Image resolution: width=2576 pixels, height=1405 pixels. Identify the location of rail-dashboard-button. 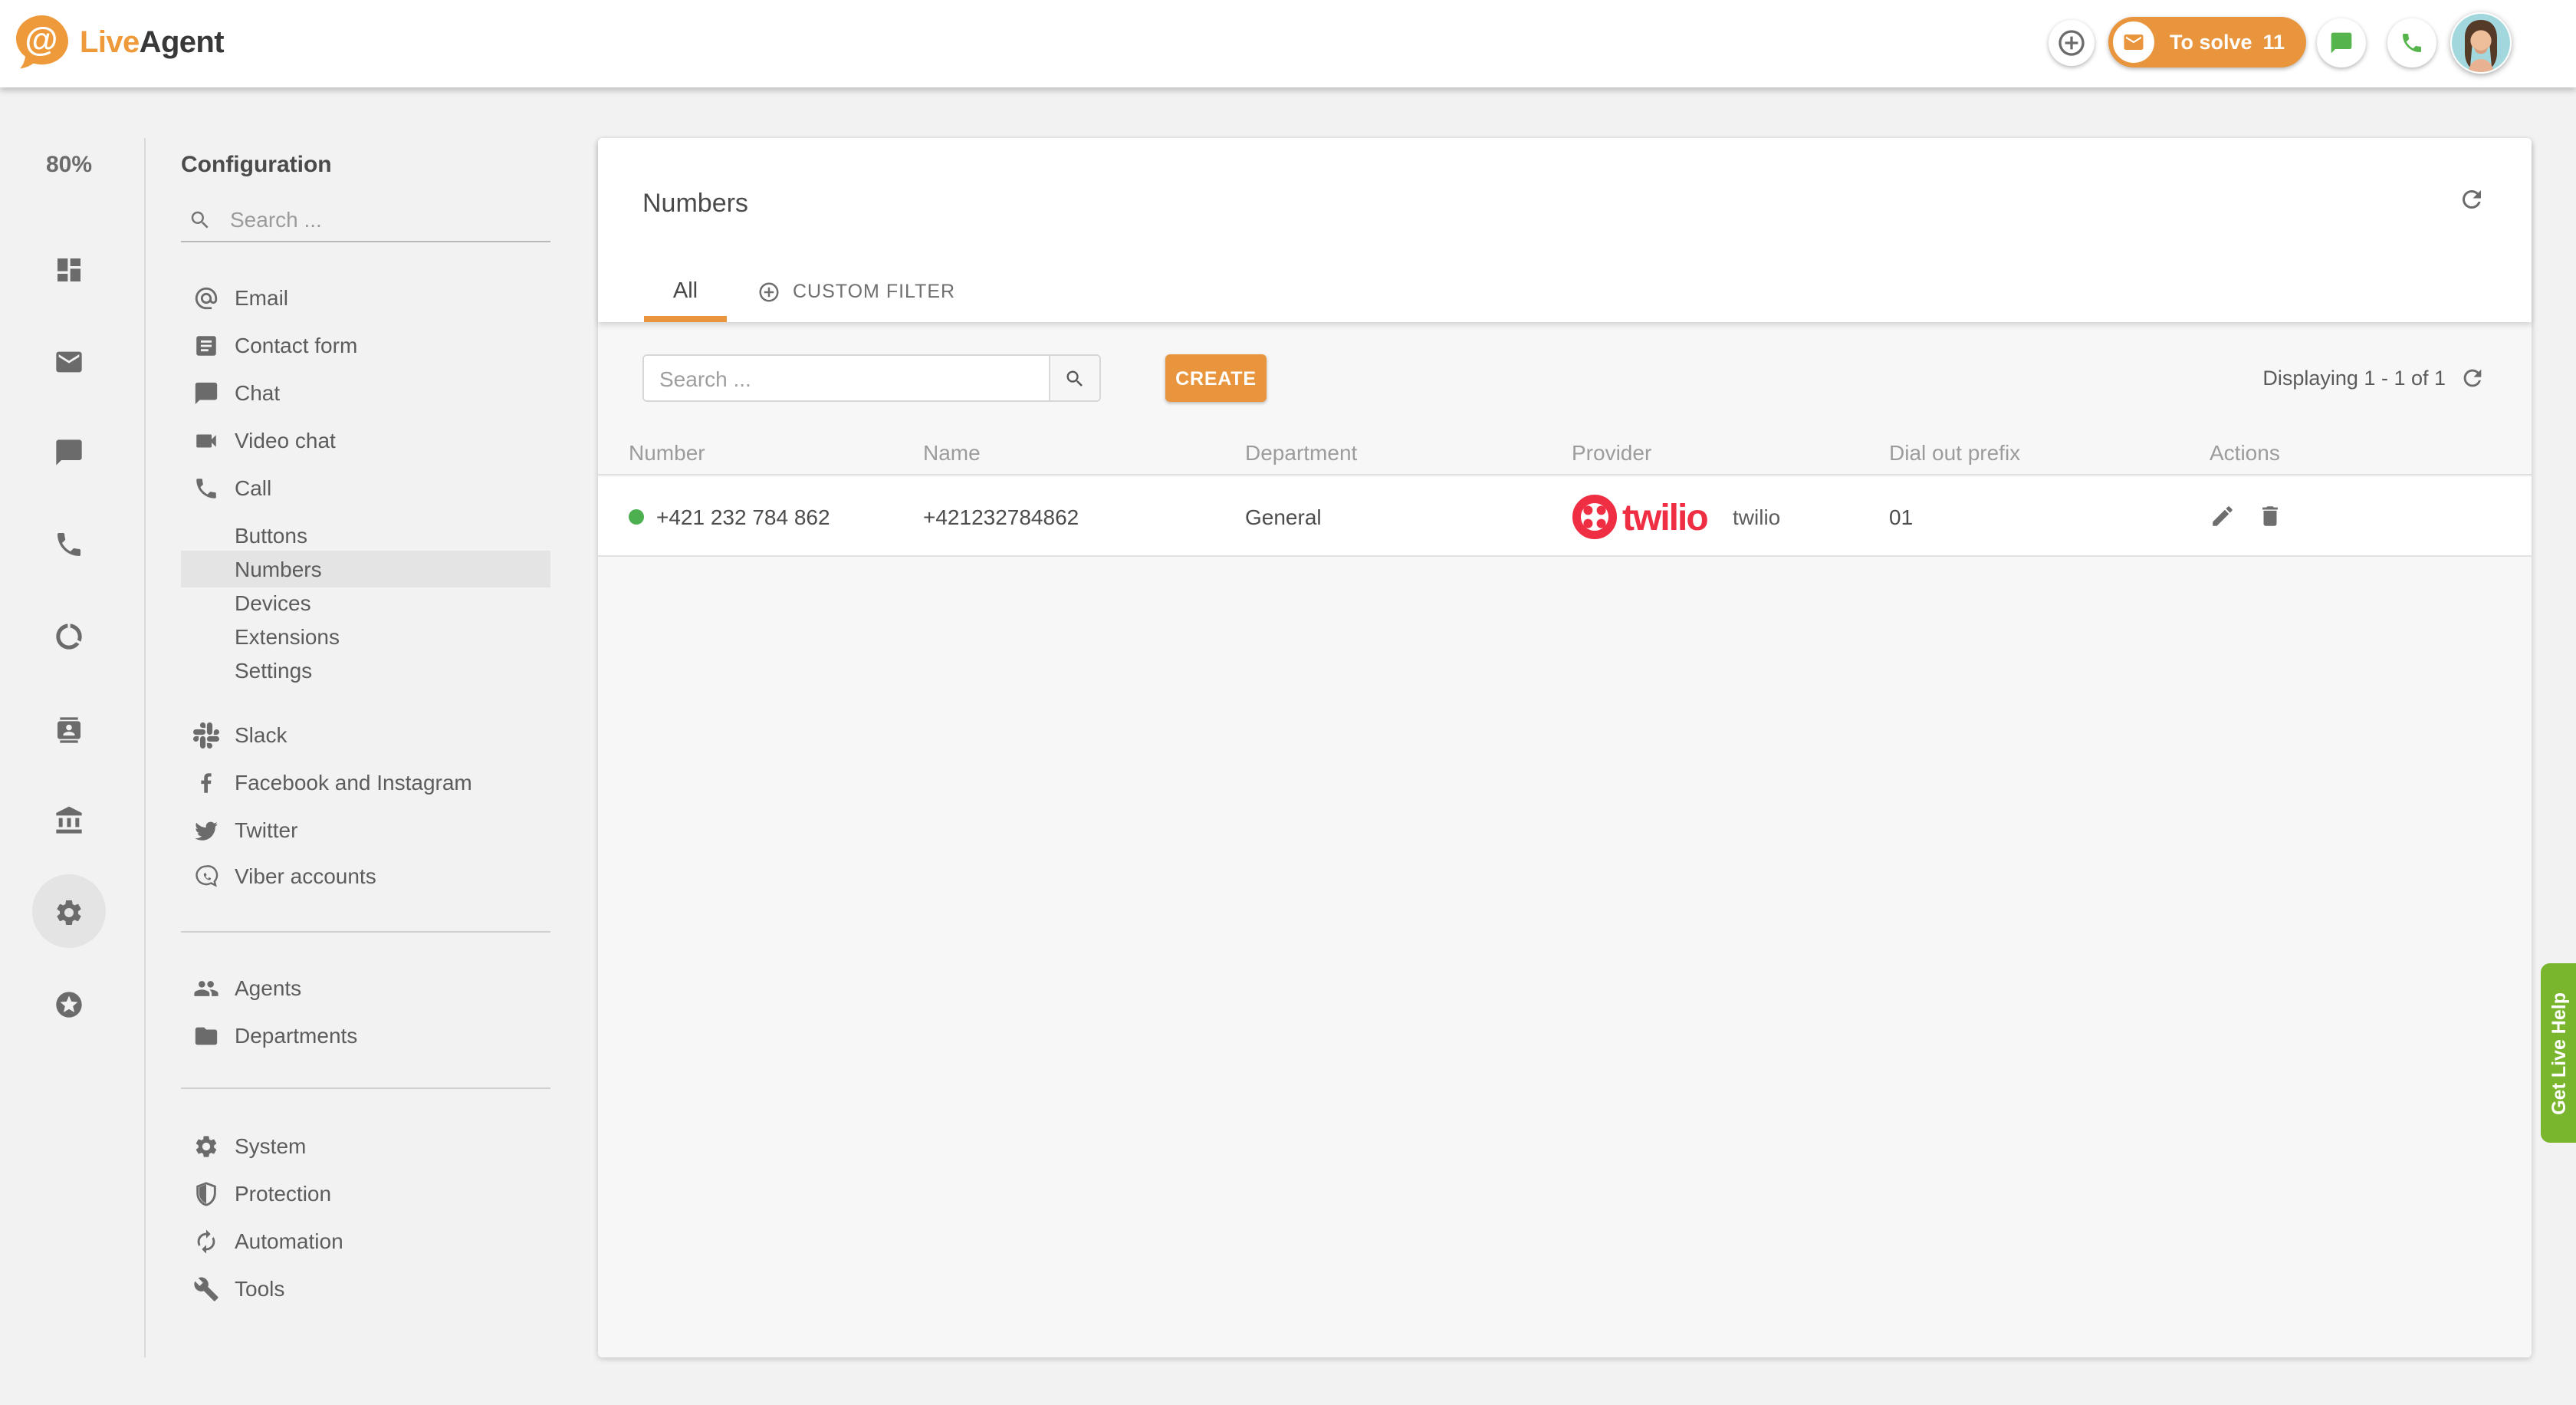
(69, 270).